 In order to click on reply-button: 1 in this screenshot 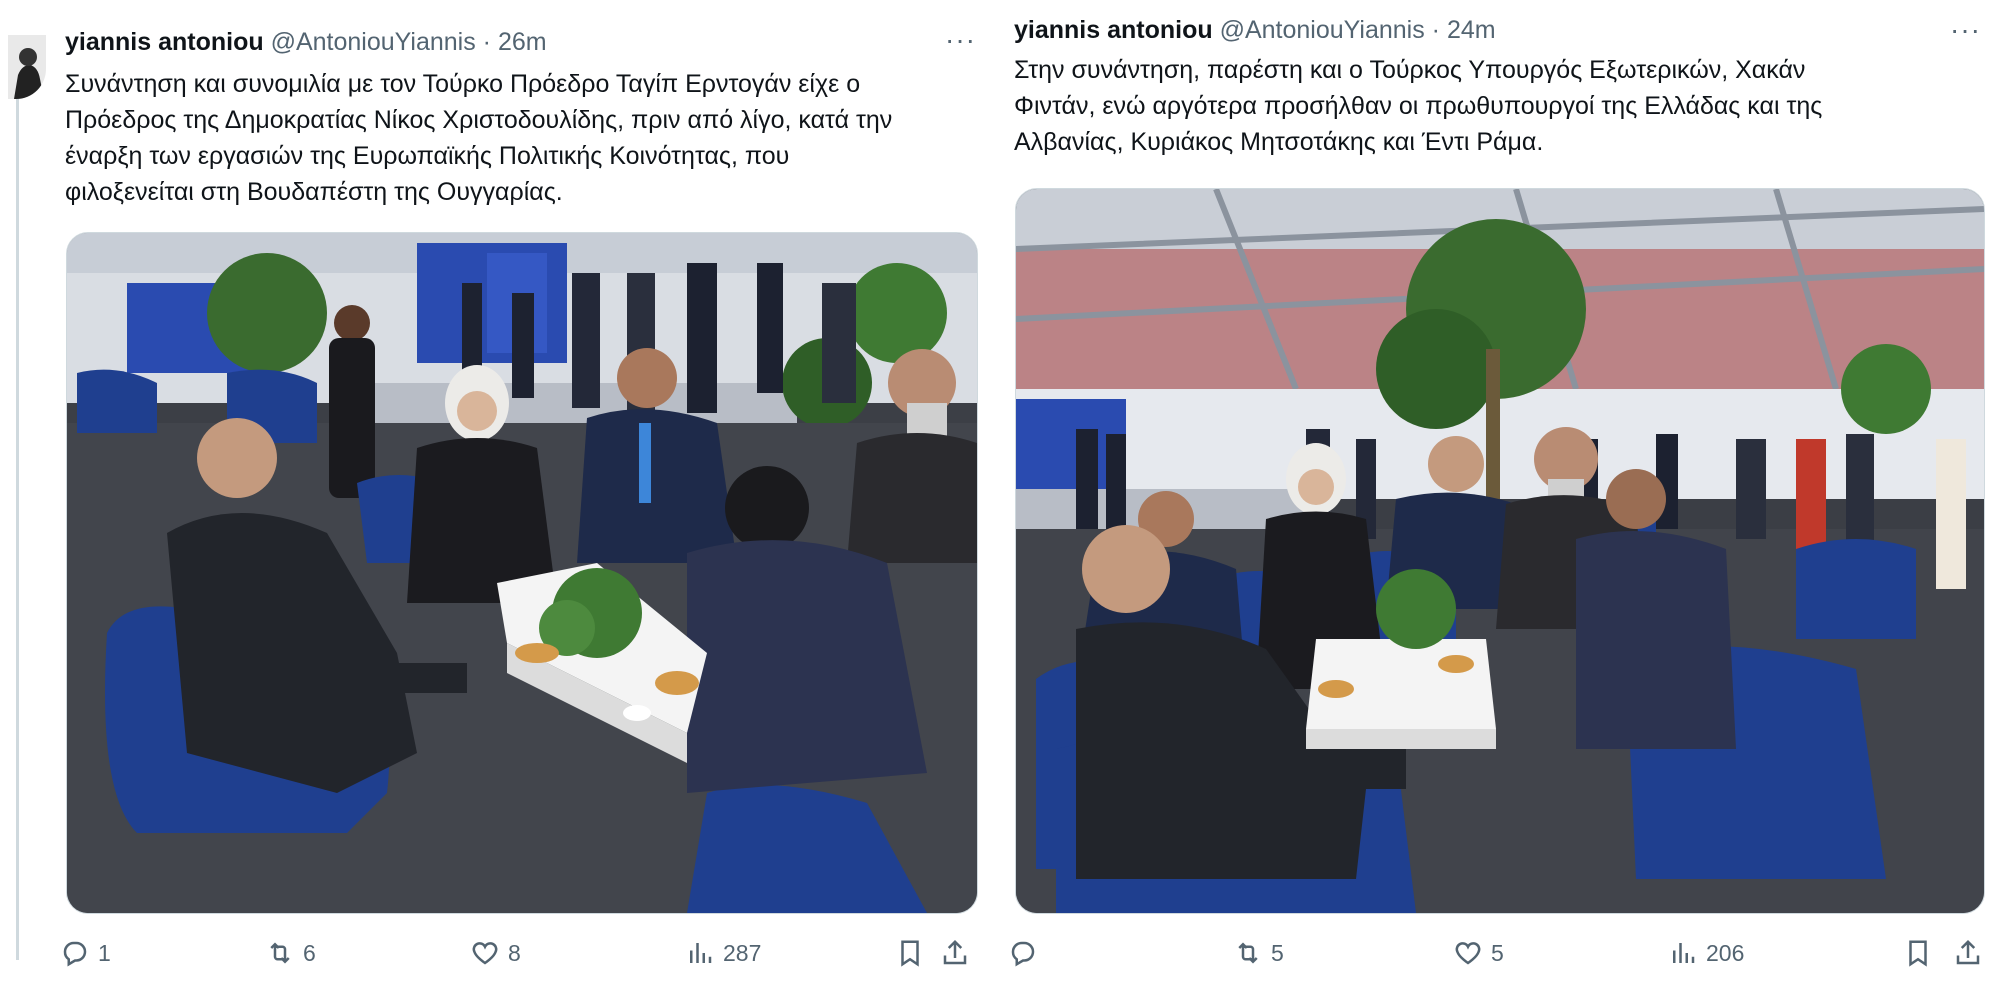, I will do `click(85, 953)`.